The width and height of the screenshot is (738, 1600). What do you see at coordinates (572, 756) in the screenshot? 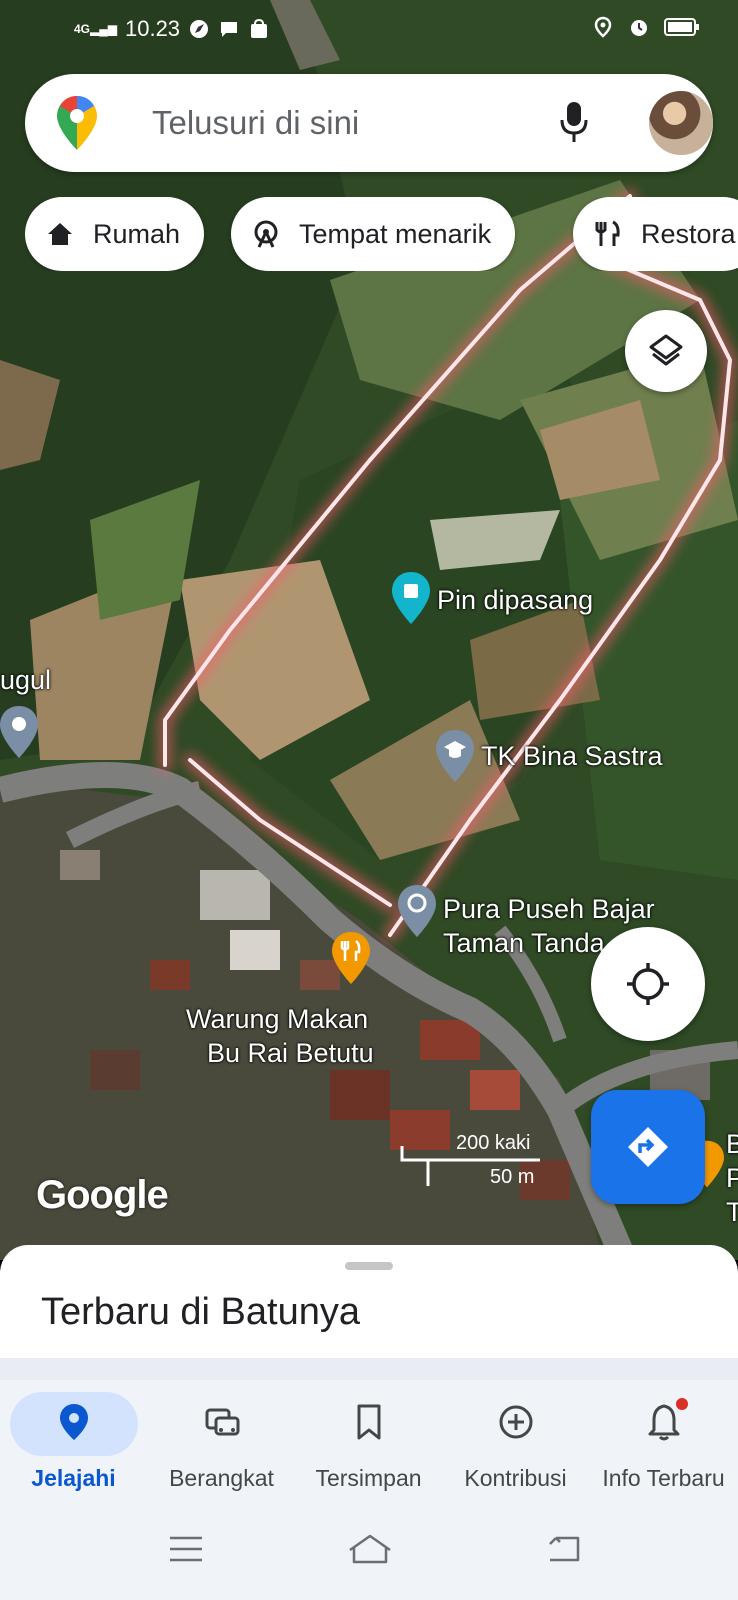
I see `school-label: TK Bina Sastra` at bounding box center [572, 756].